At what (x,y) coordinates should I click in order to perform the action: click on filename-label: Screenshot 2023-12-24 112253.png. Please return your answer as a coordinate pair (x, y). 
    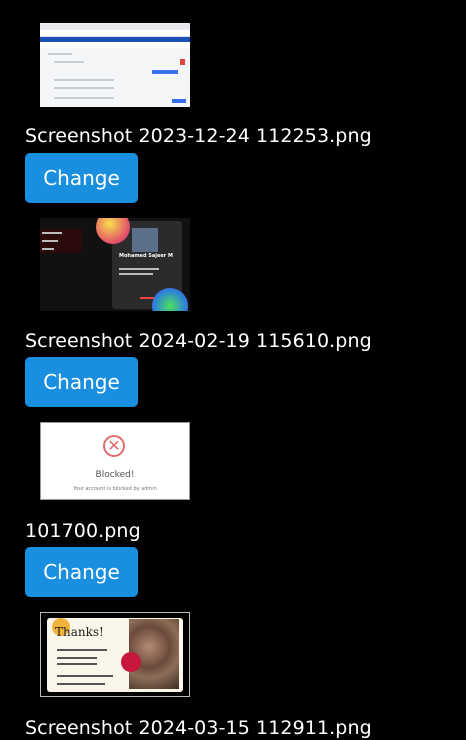
    Looking at the image, I should click on (198, 136).